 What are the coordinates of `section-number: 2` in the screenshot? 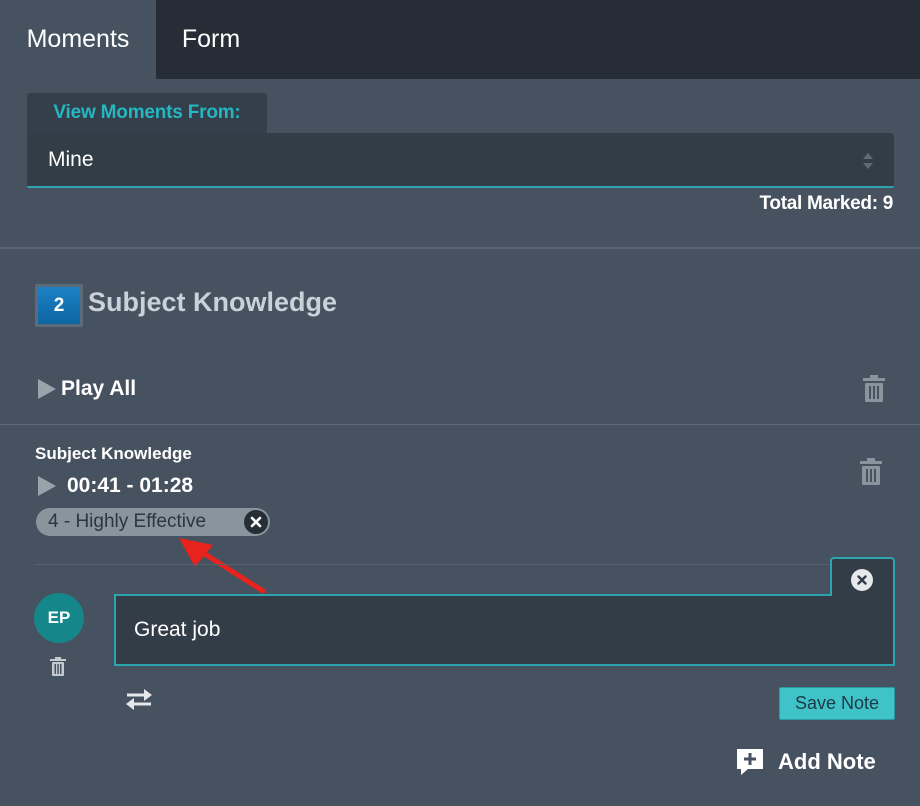 It's located at (59, 305).